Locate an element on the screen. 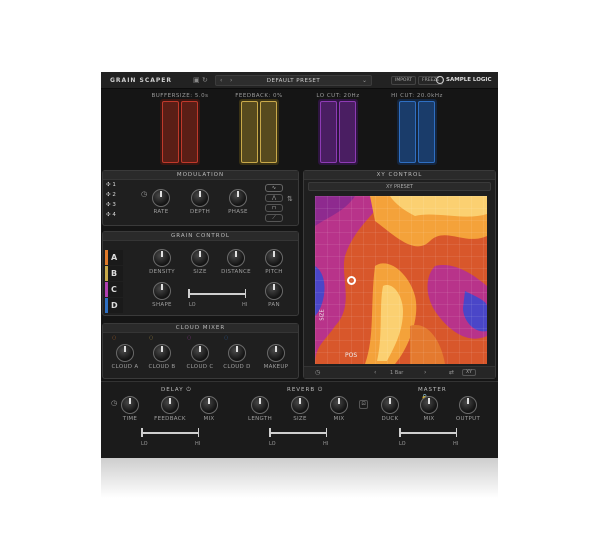 This screenshot has height=543, width=600. mod-slot-4: ✣ 4 is located at coordinates (111, 215).